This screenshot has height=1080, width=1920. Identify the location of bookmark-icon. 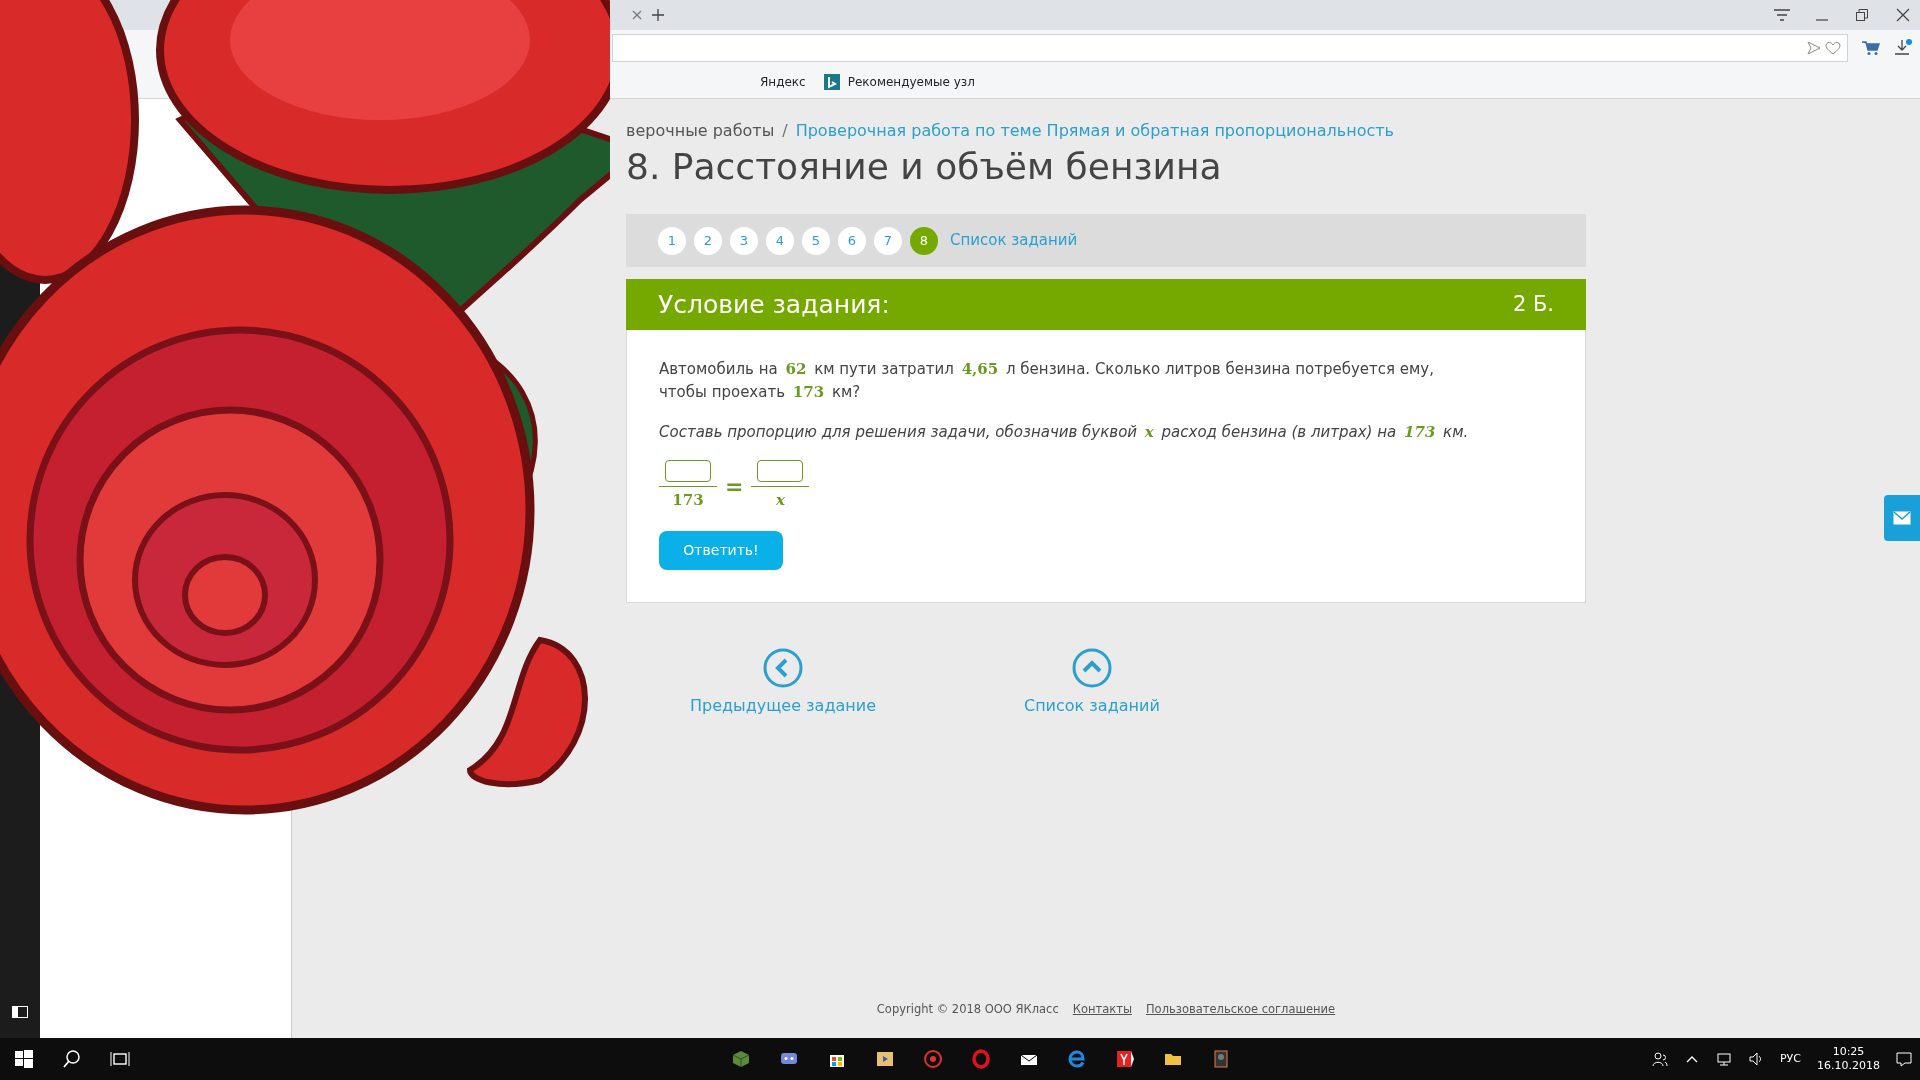
(831, 81).